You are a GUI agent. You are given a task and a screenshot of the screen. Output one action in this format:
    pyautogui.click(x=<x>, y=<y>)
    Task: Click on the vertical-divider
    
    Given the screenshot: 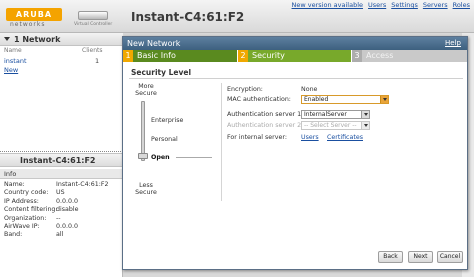 What is the action you would take?
    pyautogui.click(x=221, y=142)
    